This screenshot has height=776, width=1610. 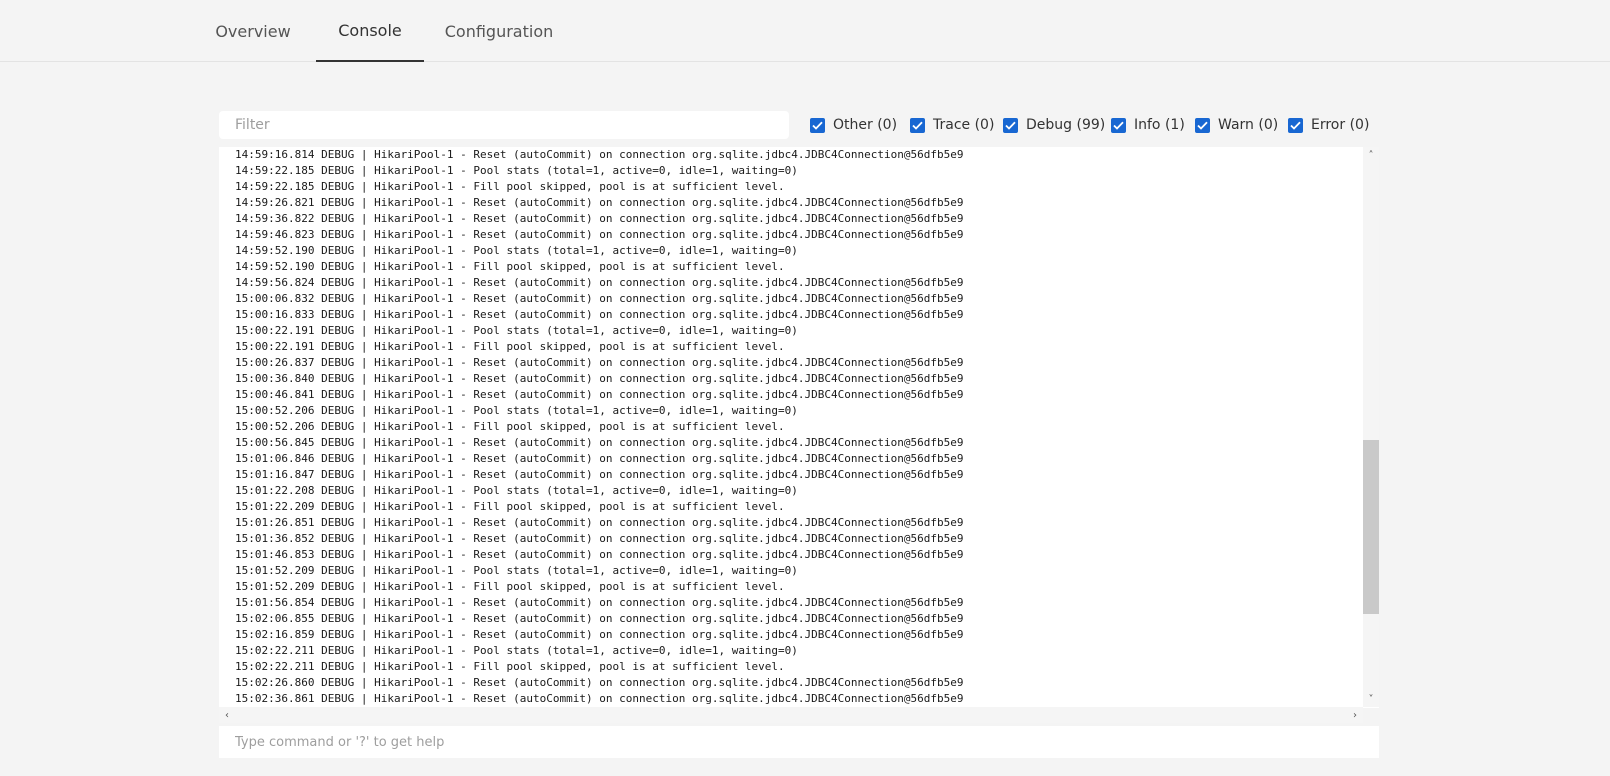 What do you see at coordinates (1371, 155) in the screenshot?
I see `chevron-up-icon: ˄` at bounding box center [1371, 155].